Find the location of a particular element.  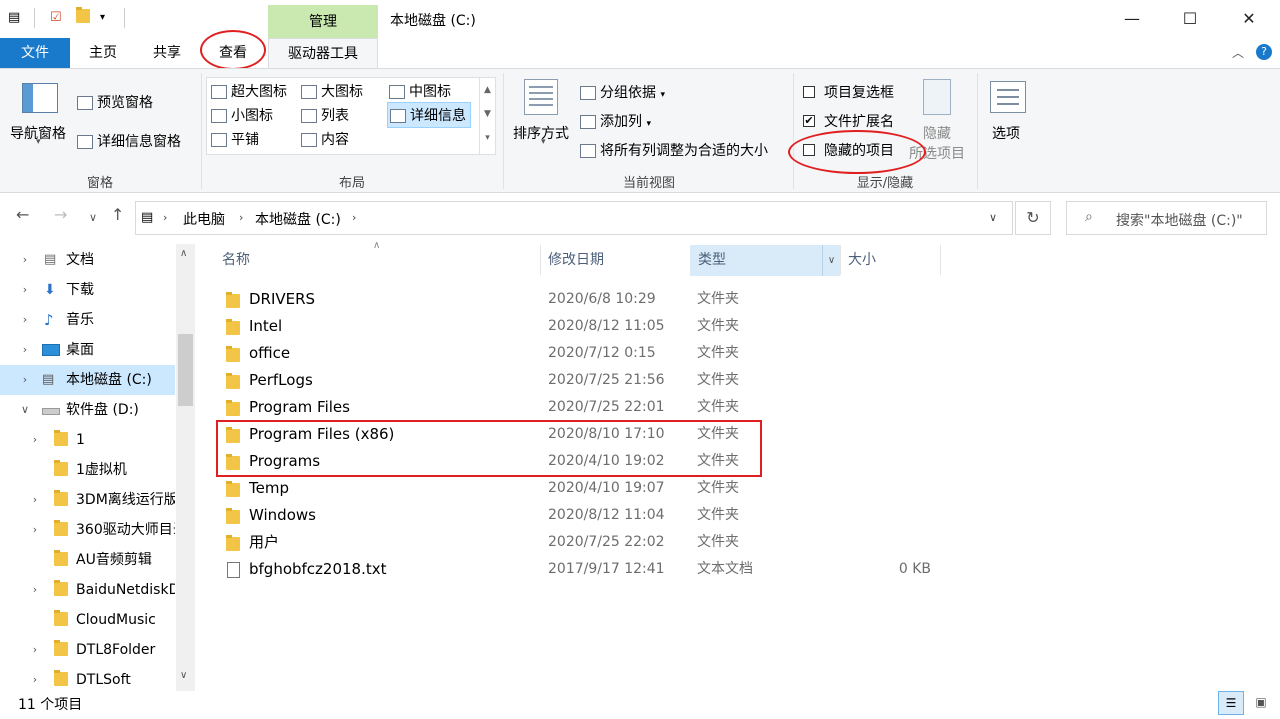

breadcrumb-this-pc: 此电脑 is located at coordinates (204, 219).